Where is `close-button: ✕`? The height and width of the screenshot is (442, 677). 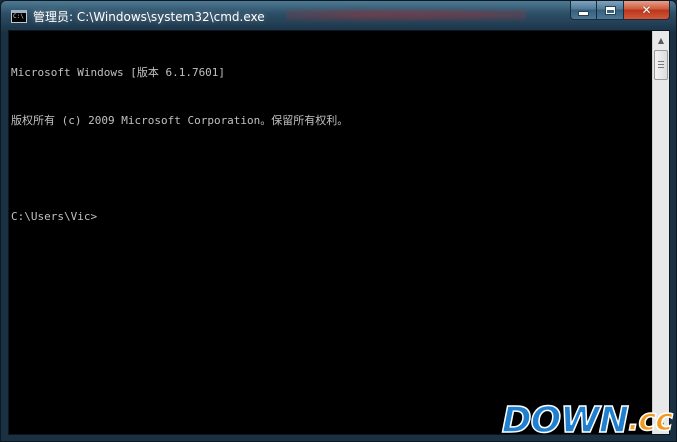 close-button: ✕ is located at coordinates (647, 10).